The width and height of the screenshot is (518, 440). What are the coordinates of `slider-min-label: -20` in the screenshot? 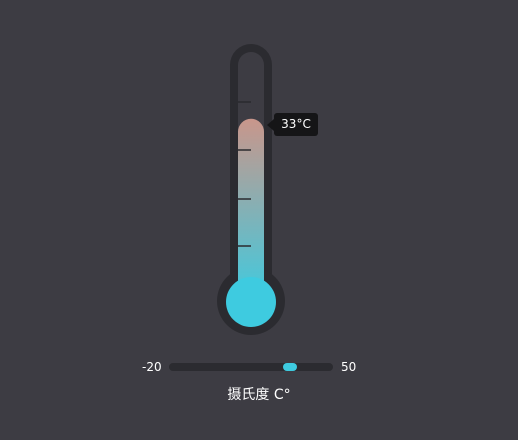 It's located at (152, 367).